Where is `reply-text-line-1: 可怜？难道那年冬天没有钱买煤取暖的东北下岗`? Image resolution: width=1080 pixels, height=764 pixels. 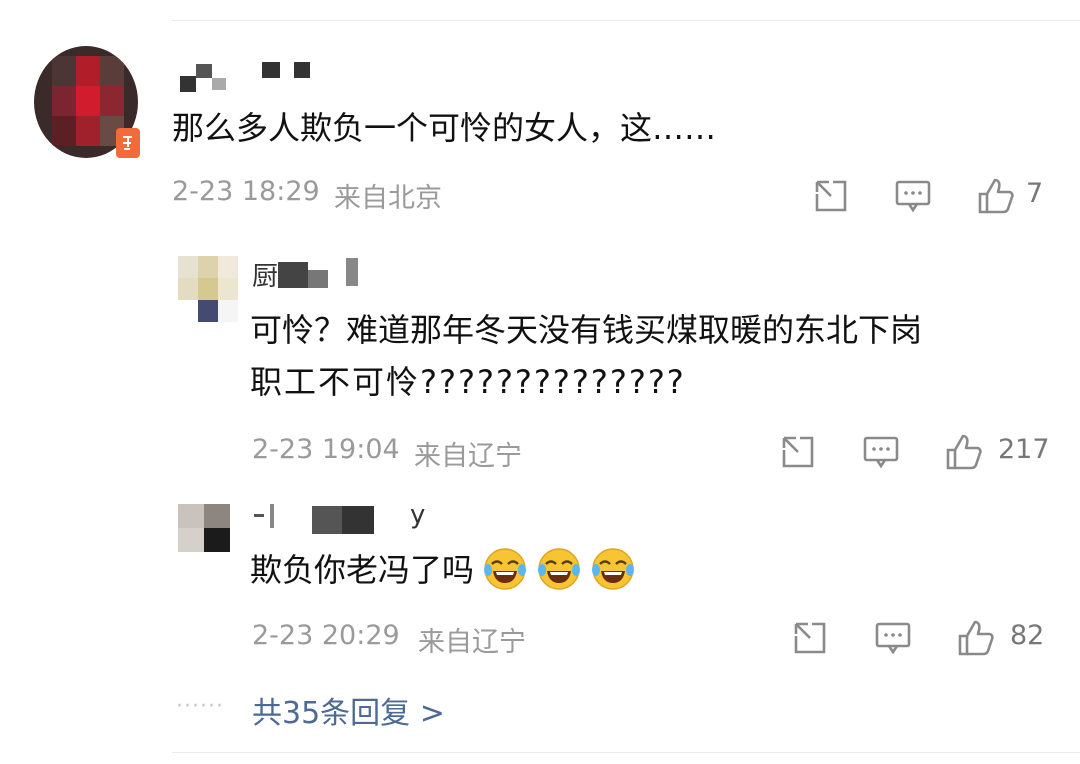
reply-text-line-1: 可怜？难道那年冬天没有钱买煤取暖的东北下岗 is located at coordinates (586, 330).